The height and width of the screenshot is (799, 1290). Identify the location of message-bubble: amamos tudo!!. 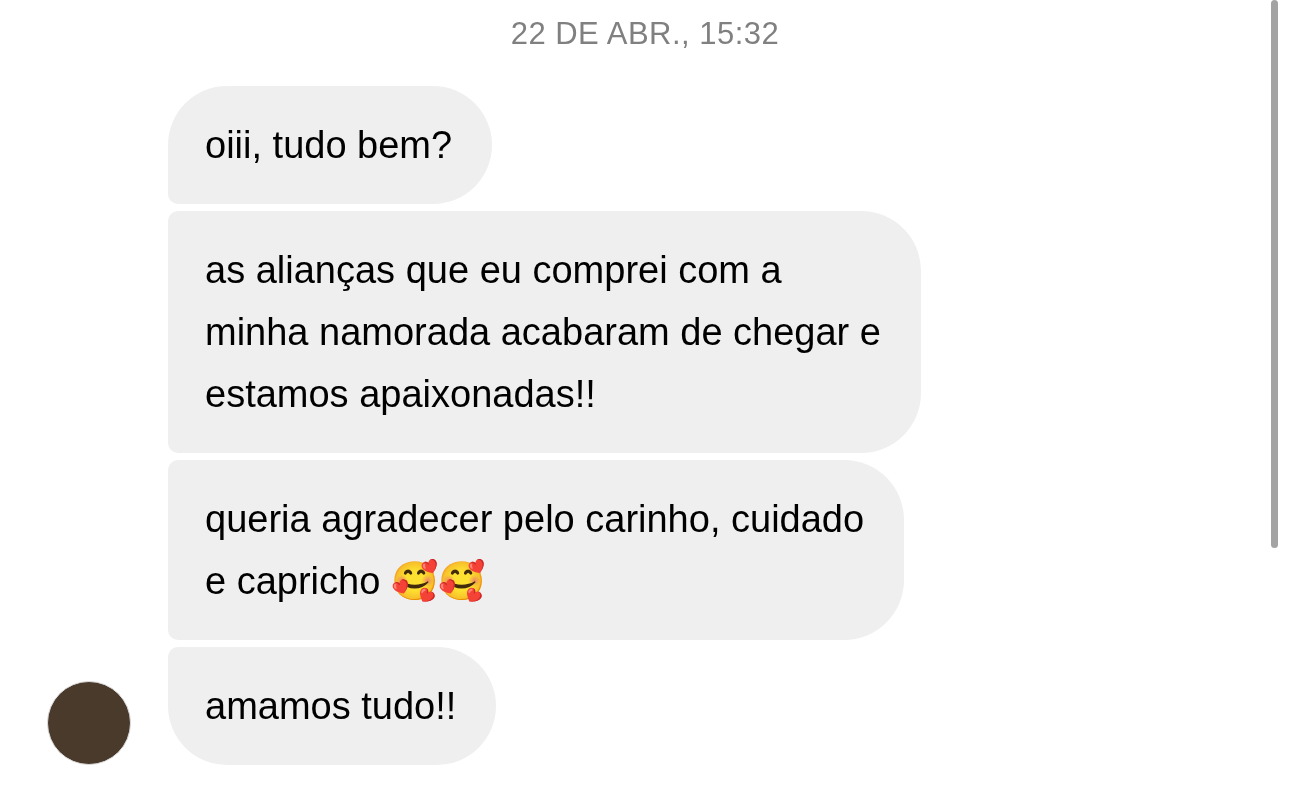
(332, 706).